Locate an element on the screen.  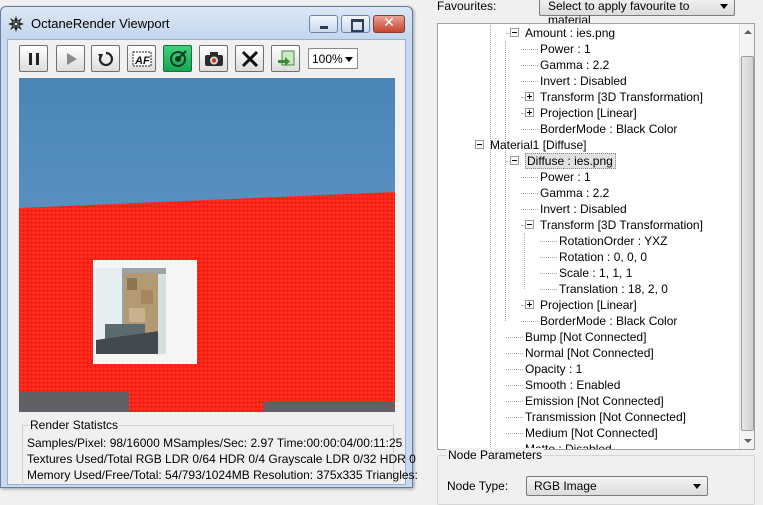
octane-logo-icon is located at coordinates (16, 24).